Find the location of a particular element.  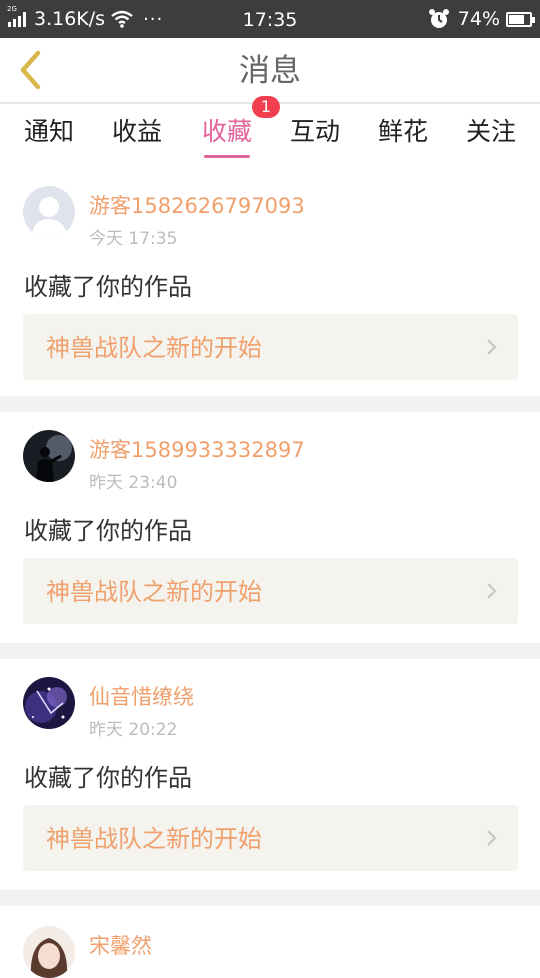

tab-label: 收藏 is located at coordinates (226, 131).